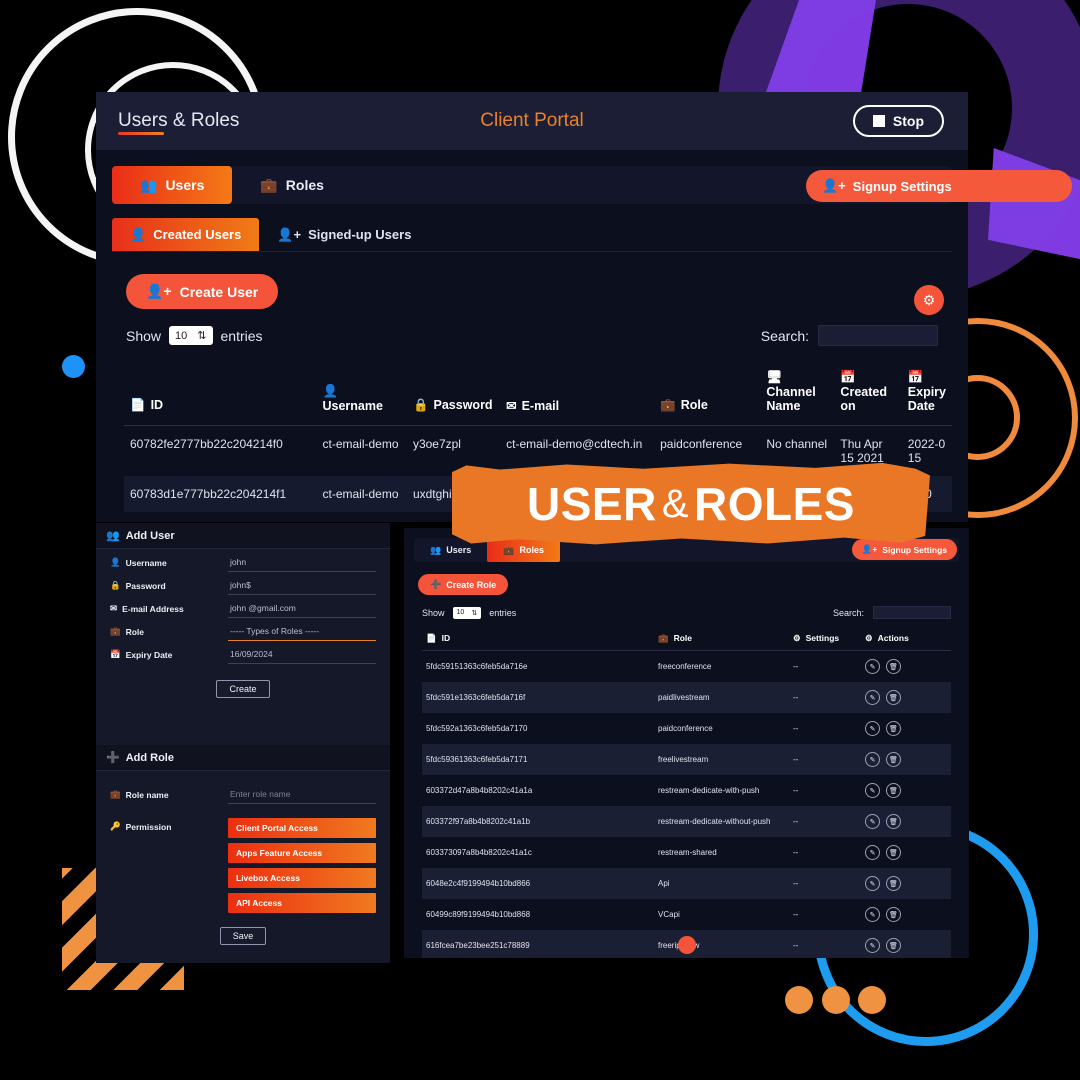  Describe the element at coordinates (202, 291) in the screenshot. I see `create-user-button: 👤+ Create User` at that location.